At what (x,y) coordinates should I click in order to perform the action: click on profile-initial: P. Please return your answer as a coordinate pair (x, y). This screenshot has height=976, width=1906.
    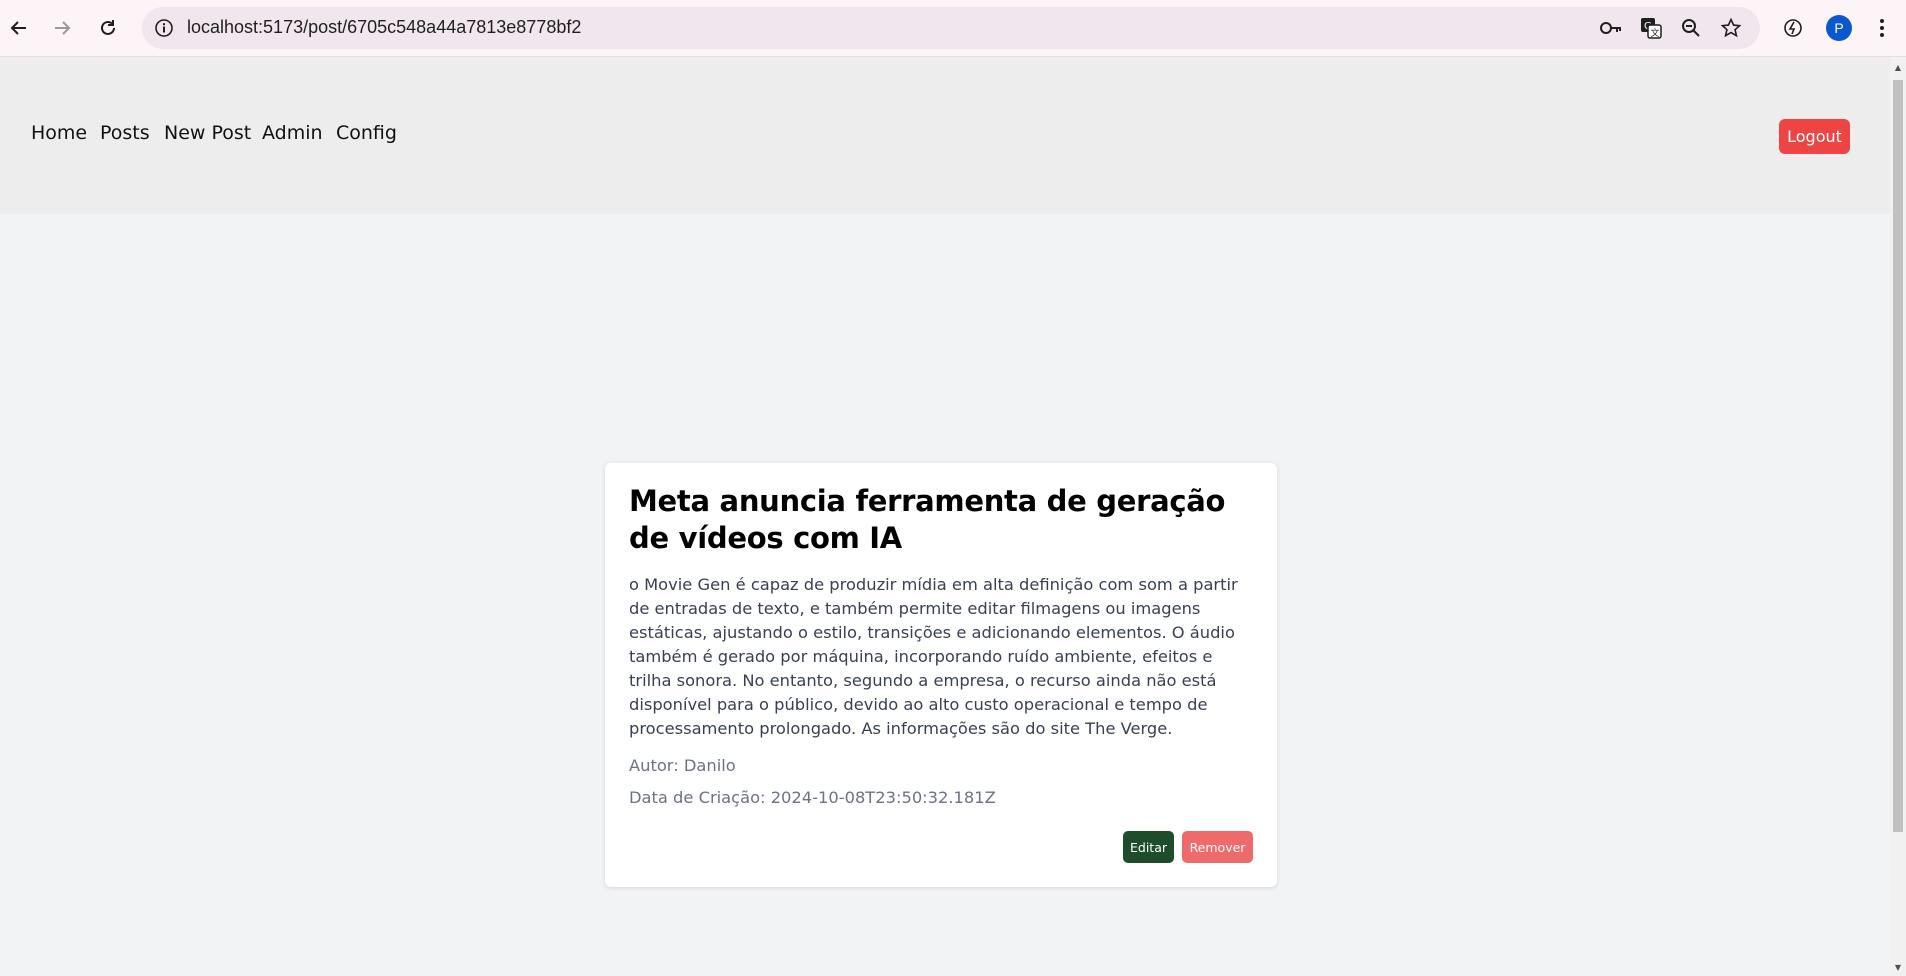
    Looking at the image, I should click on (1839, 28).